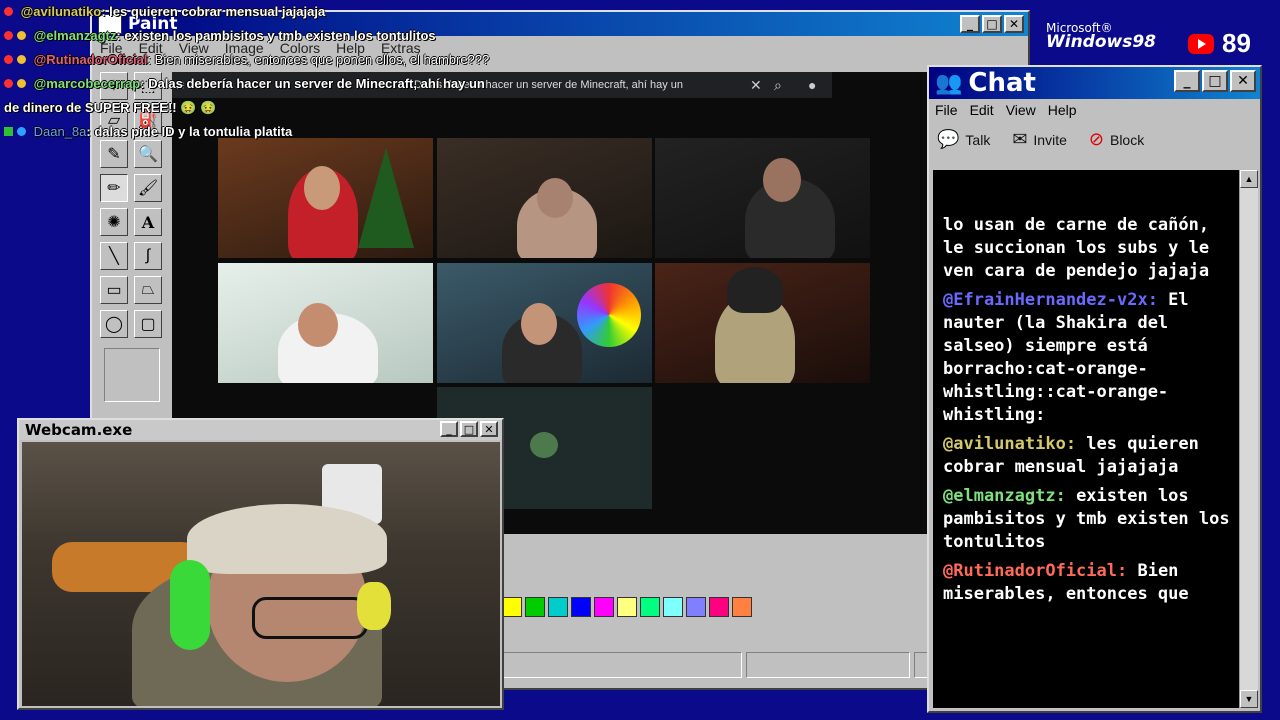 The height and width of the screenshot is (720, 1280). What do you see at coordinates (1094, 83) in the screenshot?
I see `chat-title-bar: 👥 Chat _ □ ✕` at bounding box center [1094, 83].